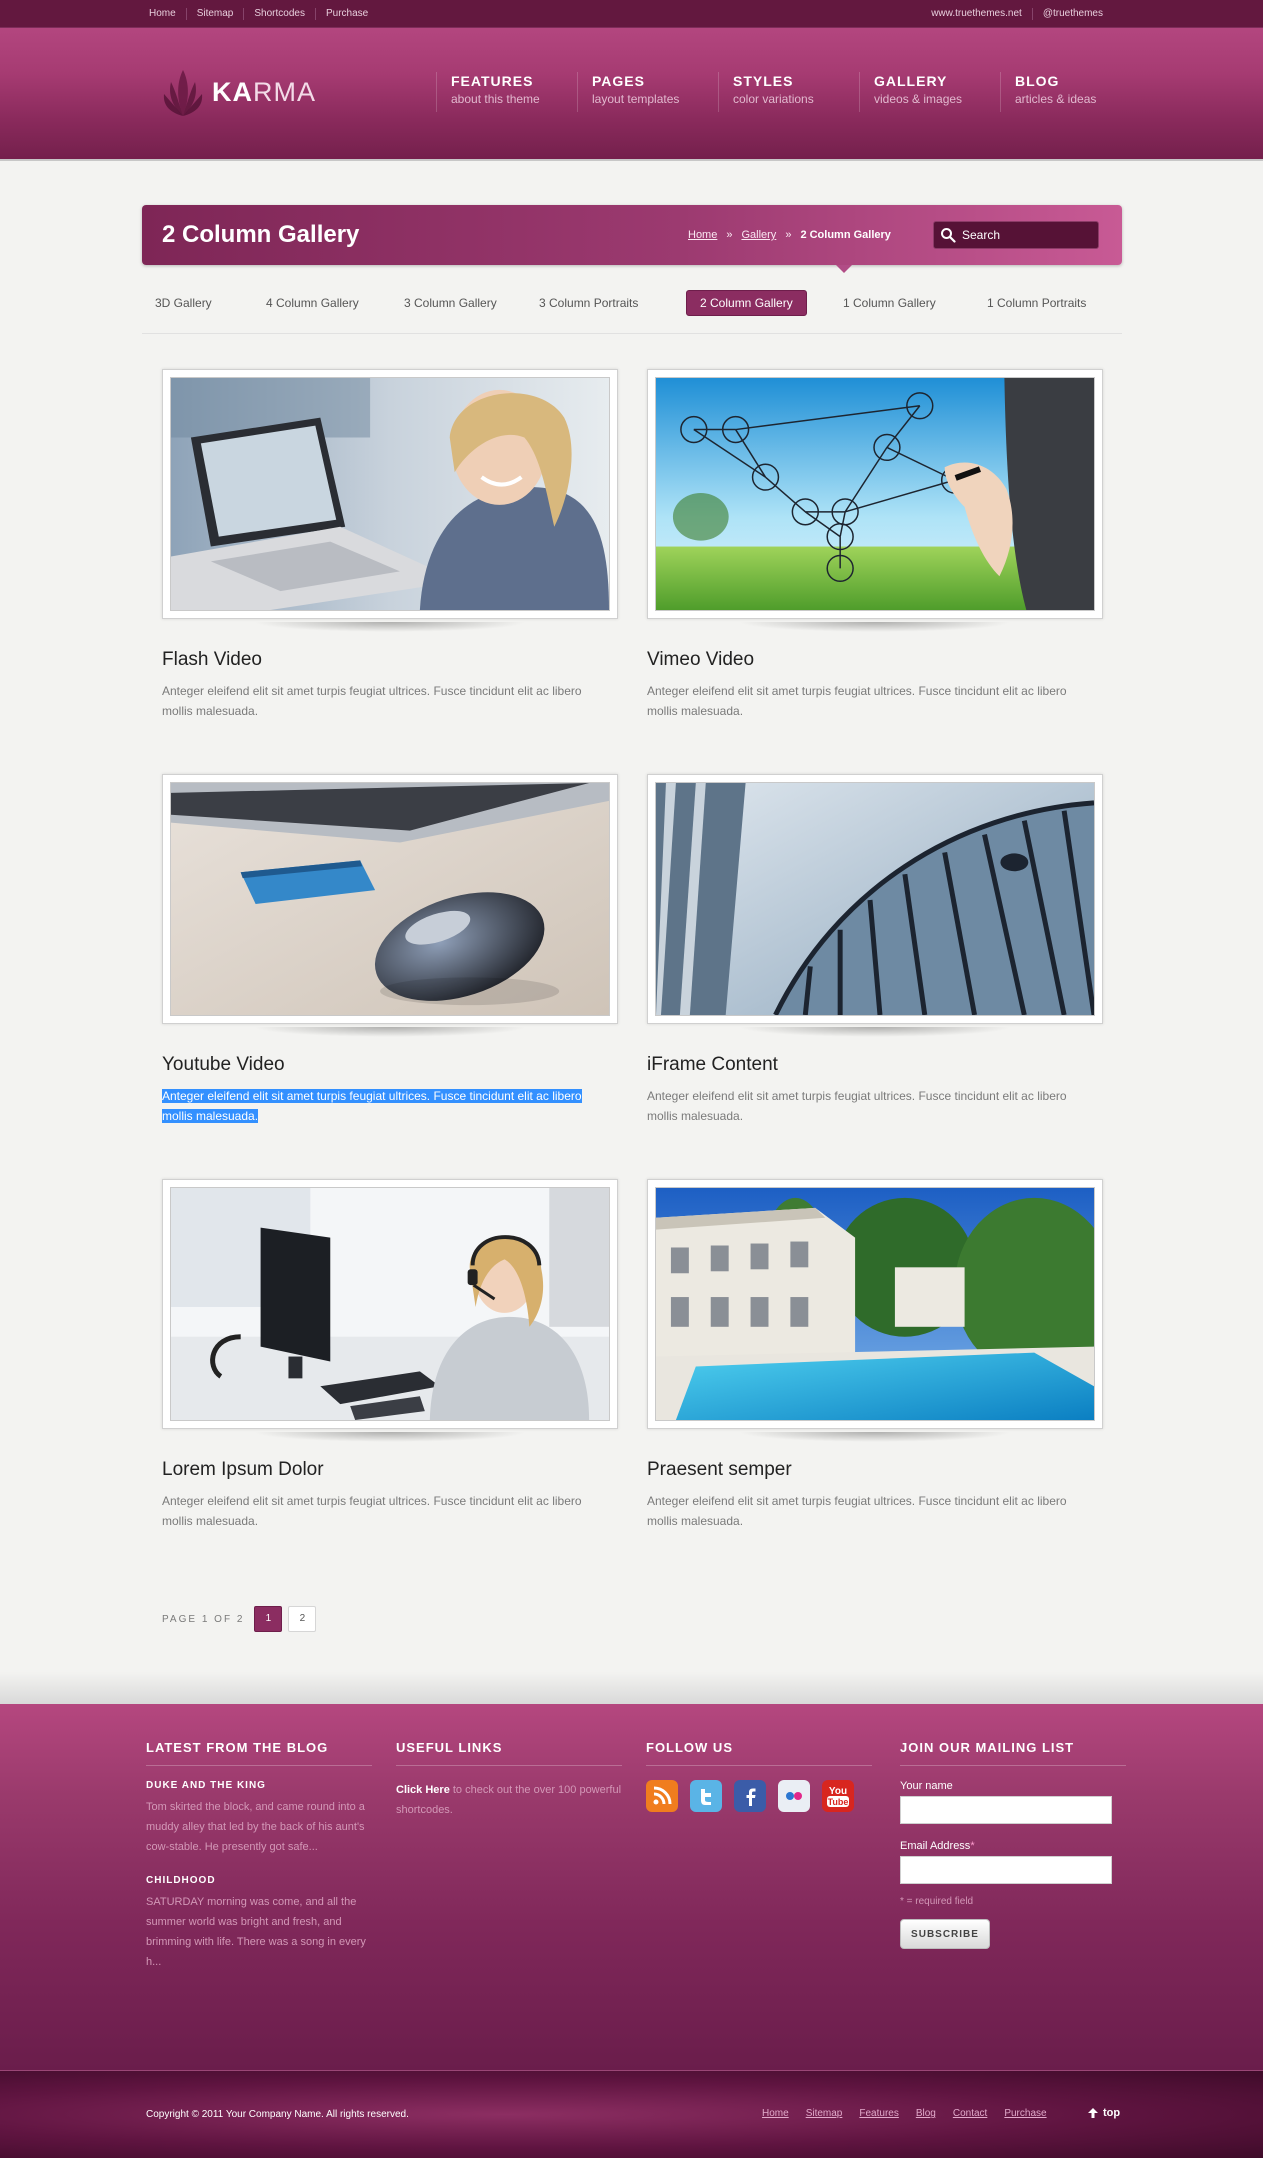 The height and width of the screenshot is (2158, 1280). What do you see at coordinates (1006, 1810) in the screenshot?
I see `name-field` at bounding box center [1006, 1810].